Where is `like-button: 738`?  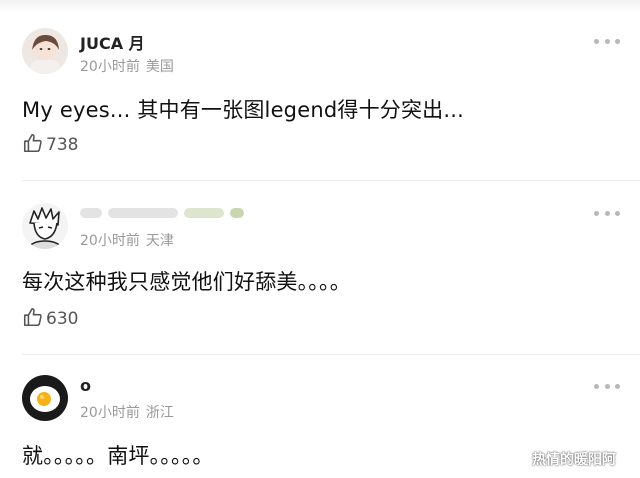 like-button: 738 is located at coordinates (50, 145).